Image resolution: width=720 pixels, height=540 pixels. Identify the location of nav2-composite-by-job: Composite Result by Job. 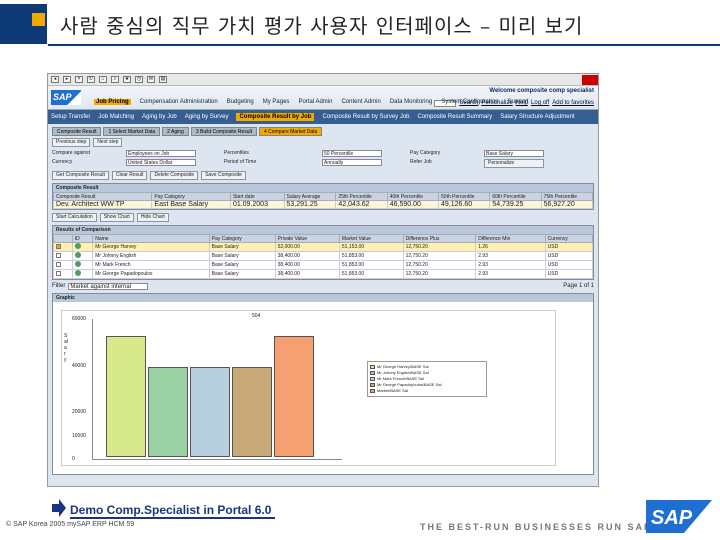
(275, 117).